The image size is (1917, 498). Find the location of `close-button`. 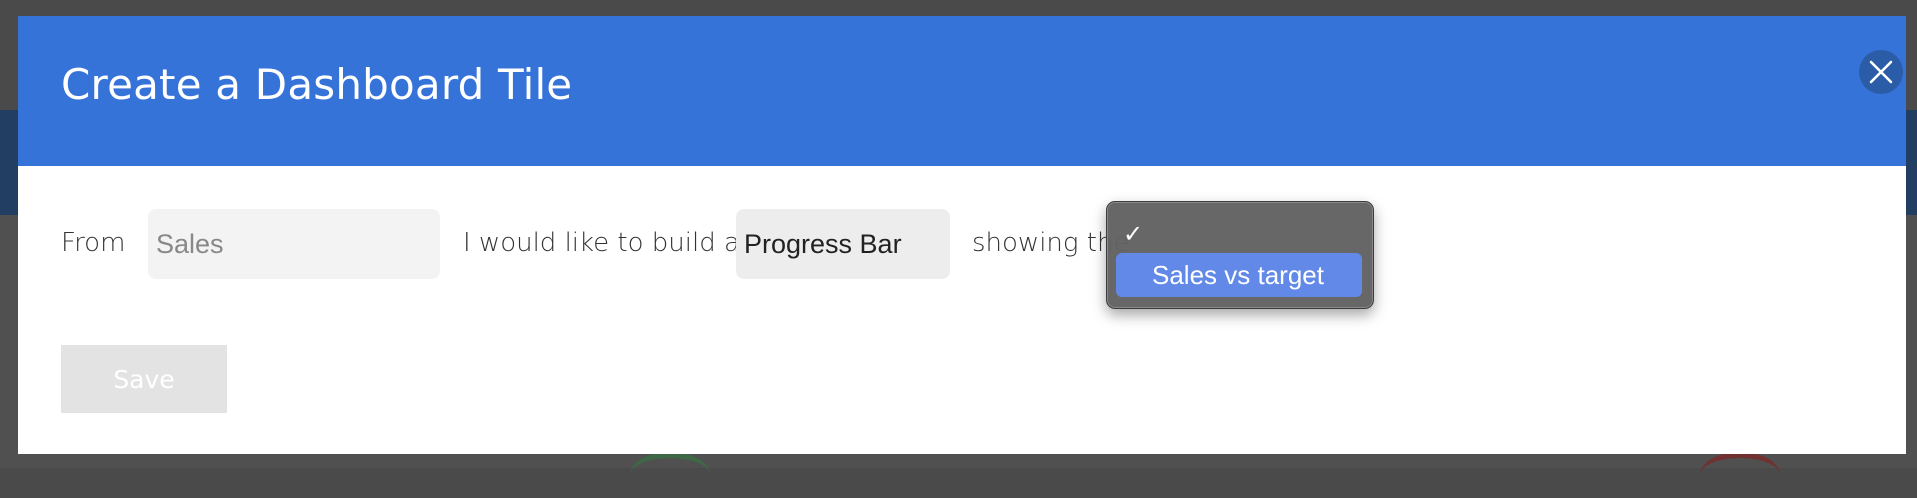

close-button is located at coordinates (1881, 72).